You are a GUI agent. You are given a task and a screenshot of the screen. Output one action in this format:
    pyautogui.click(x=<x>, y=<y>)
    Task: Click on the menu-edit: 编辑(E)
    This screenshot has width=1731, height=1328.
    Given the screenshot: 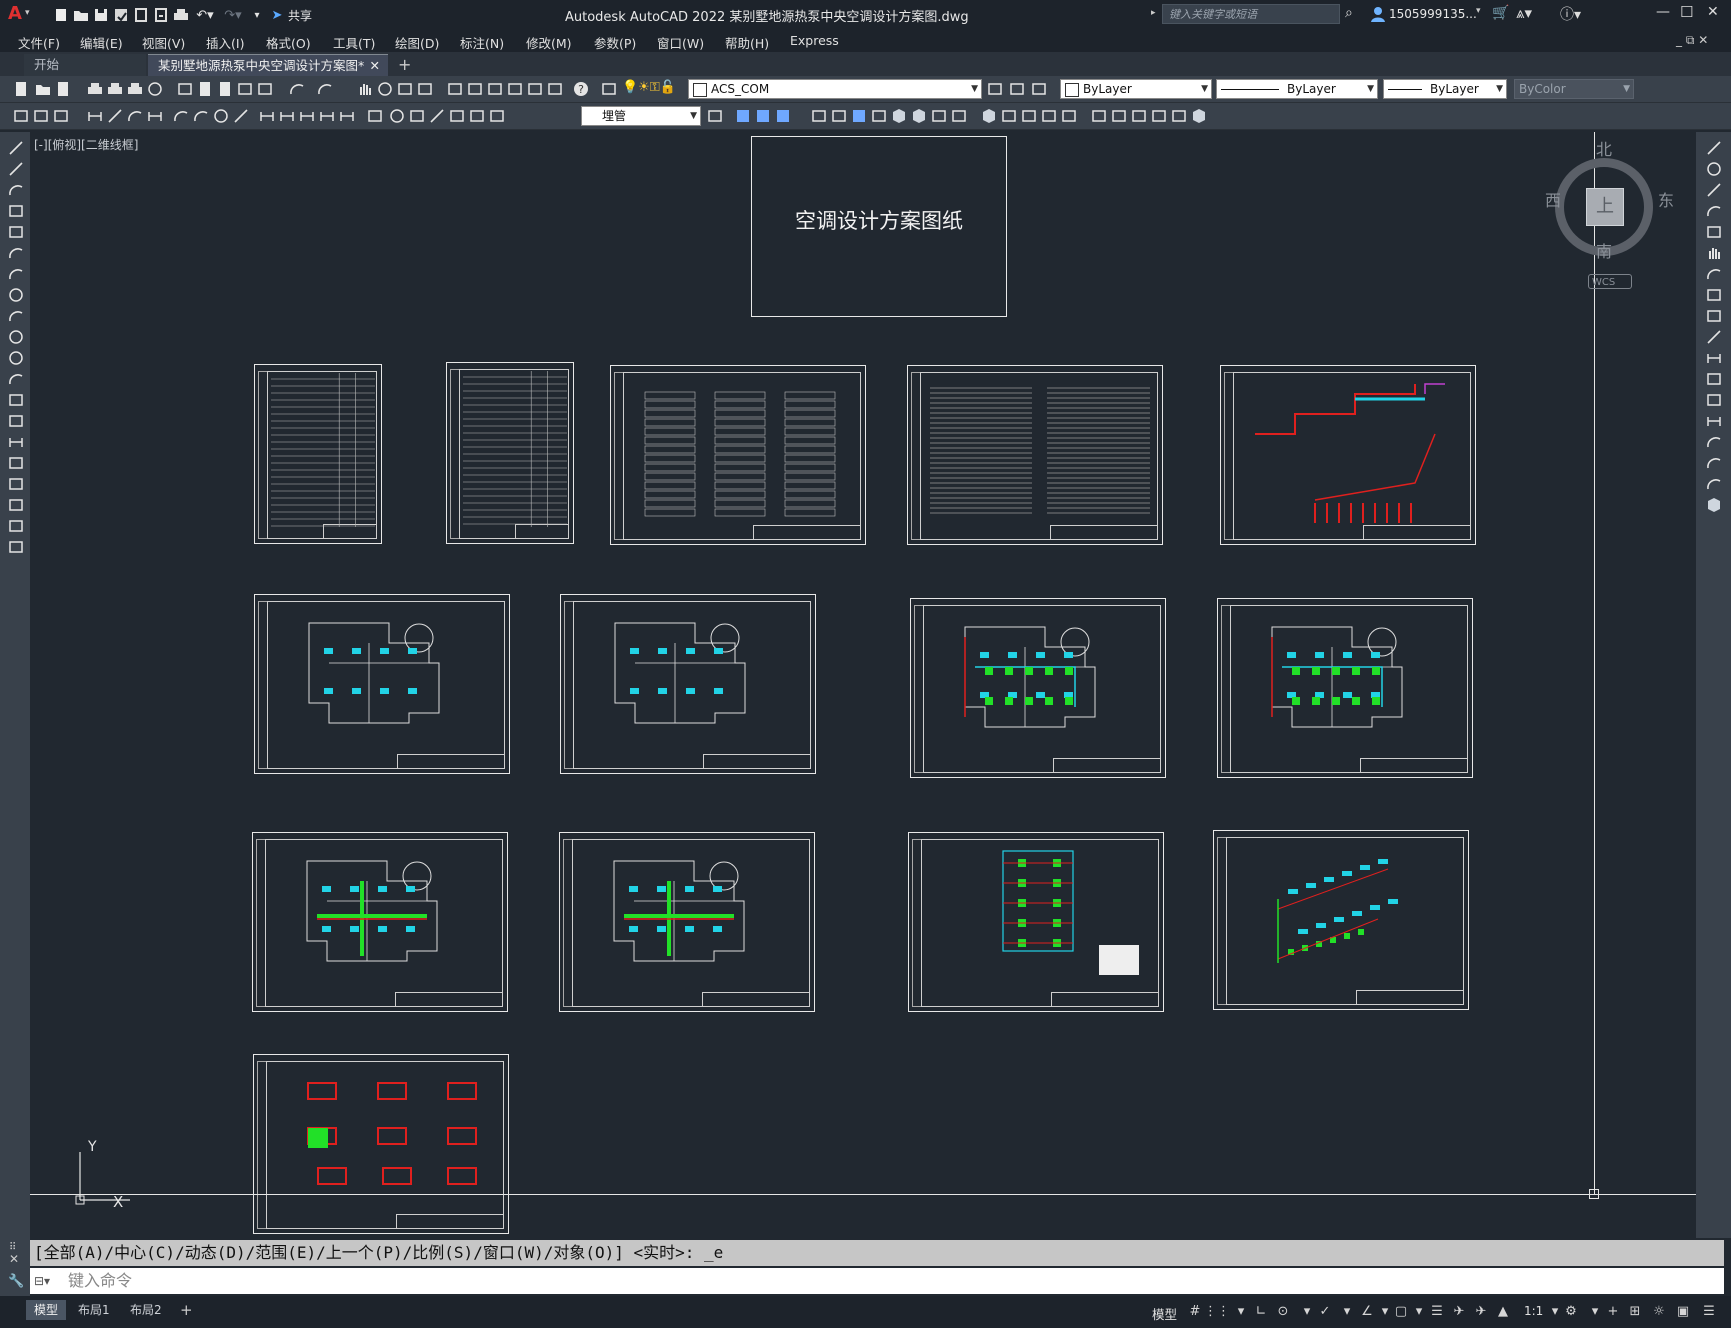 What is the action you would take?
    pyautogui.click(x=101, y=42)
    